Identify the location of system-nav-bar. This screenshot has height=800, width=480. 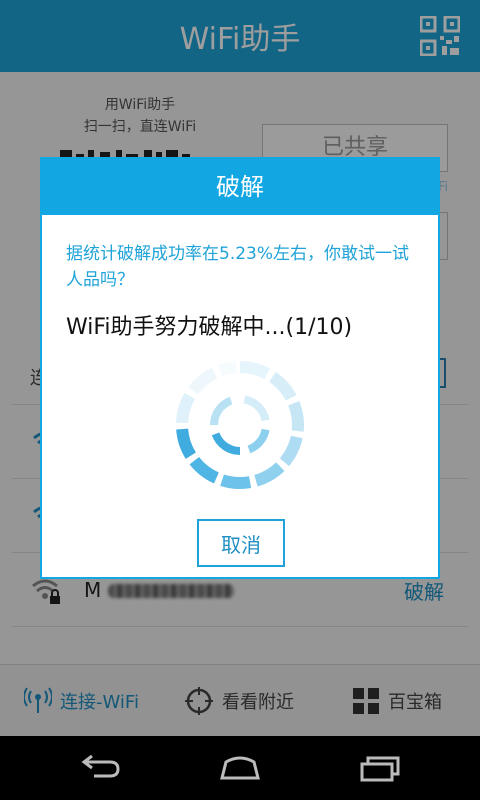
(240, 768).